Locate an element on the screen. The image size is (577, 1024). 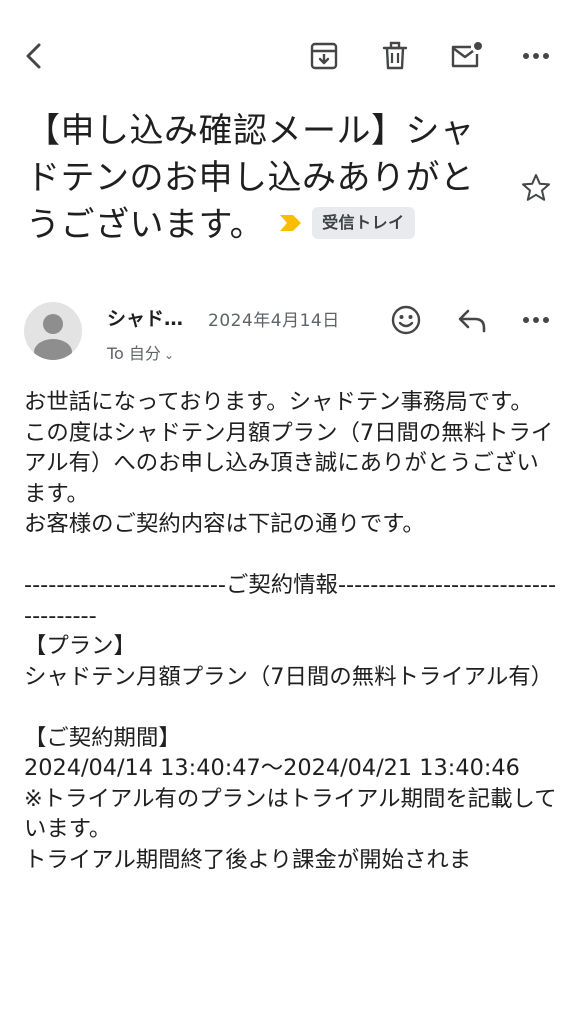
label-chip: 受信トレイ is located at coordinates (346, 222).